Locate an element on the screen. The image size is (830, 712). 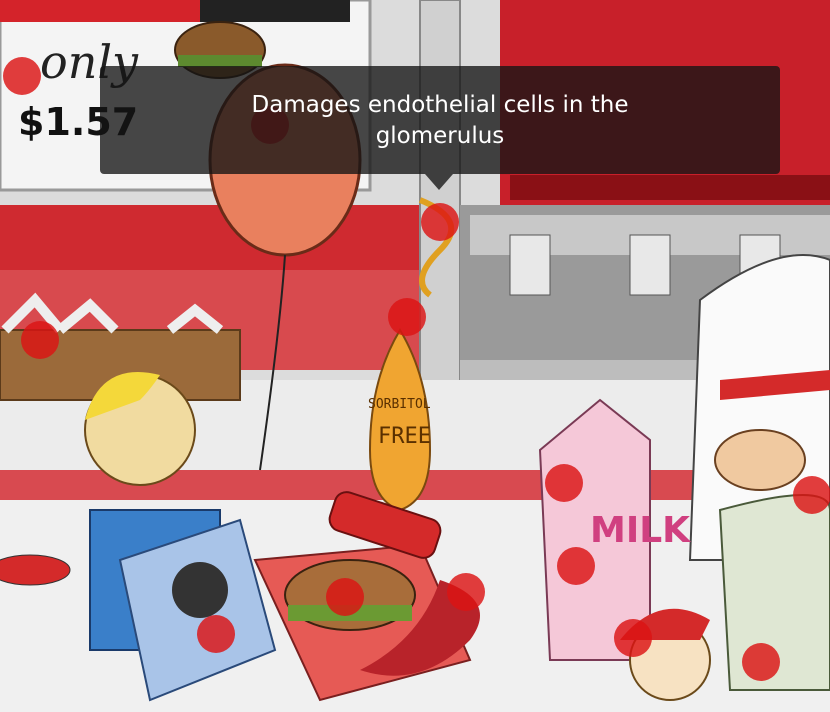
hotspot-sign is located at coordinates (22, 76).